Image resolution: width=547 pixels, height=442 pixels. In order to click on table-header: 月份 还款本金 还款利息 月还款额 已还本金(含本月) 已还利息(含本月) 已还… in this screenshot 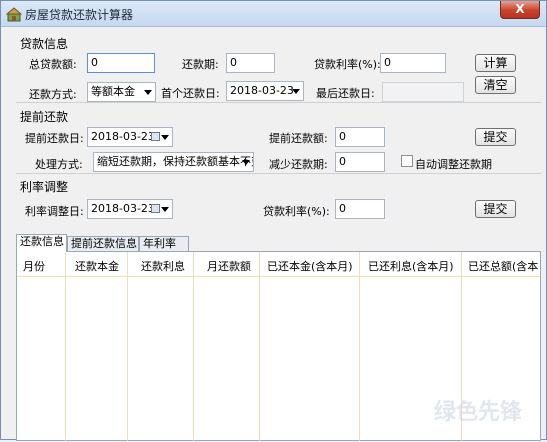, I will do `click(278, 264)`.